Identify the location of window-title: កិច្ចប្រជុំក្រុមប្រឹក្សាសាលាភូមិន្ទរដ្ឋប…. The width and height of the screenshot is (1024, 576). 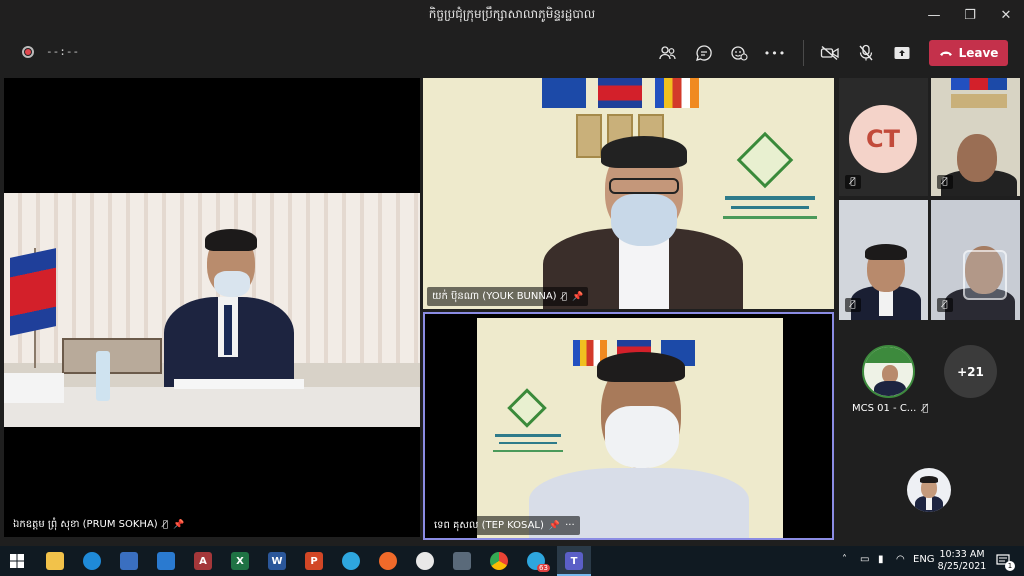
(512, 14).